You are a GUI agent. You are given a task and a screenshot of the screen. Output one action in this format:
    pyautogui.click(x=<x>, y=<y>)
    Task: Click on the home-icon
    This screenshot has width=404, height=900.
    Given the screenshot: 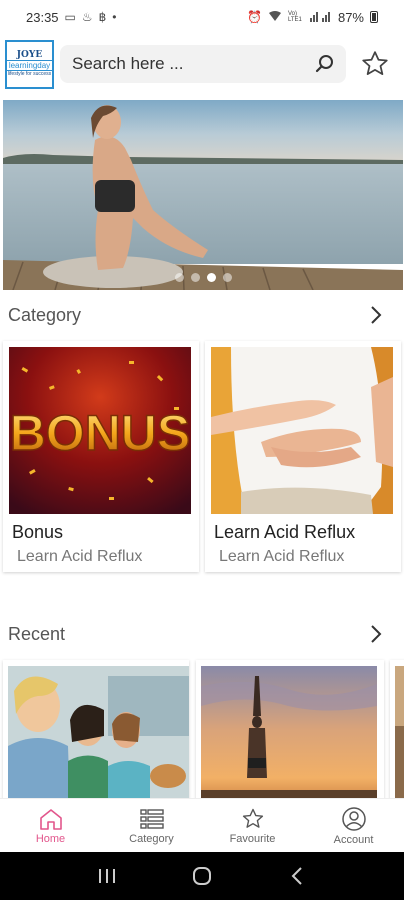 What is the action you would take?
    pyautogui.click(x=50, y=819)
    